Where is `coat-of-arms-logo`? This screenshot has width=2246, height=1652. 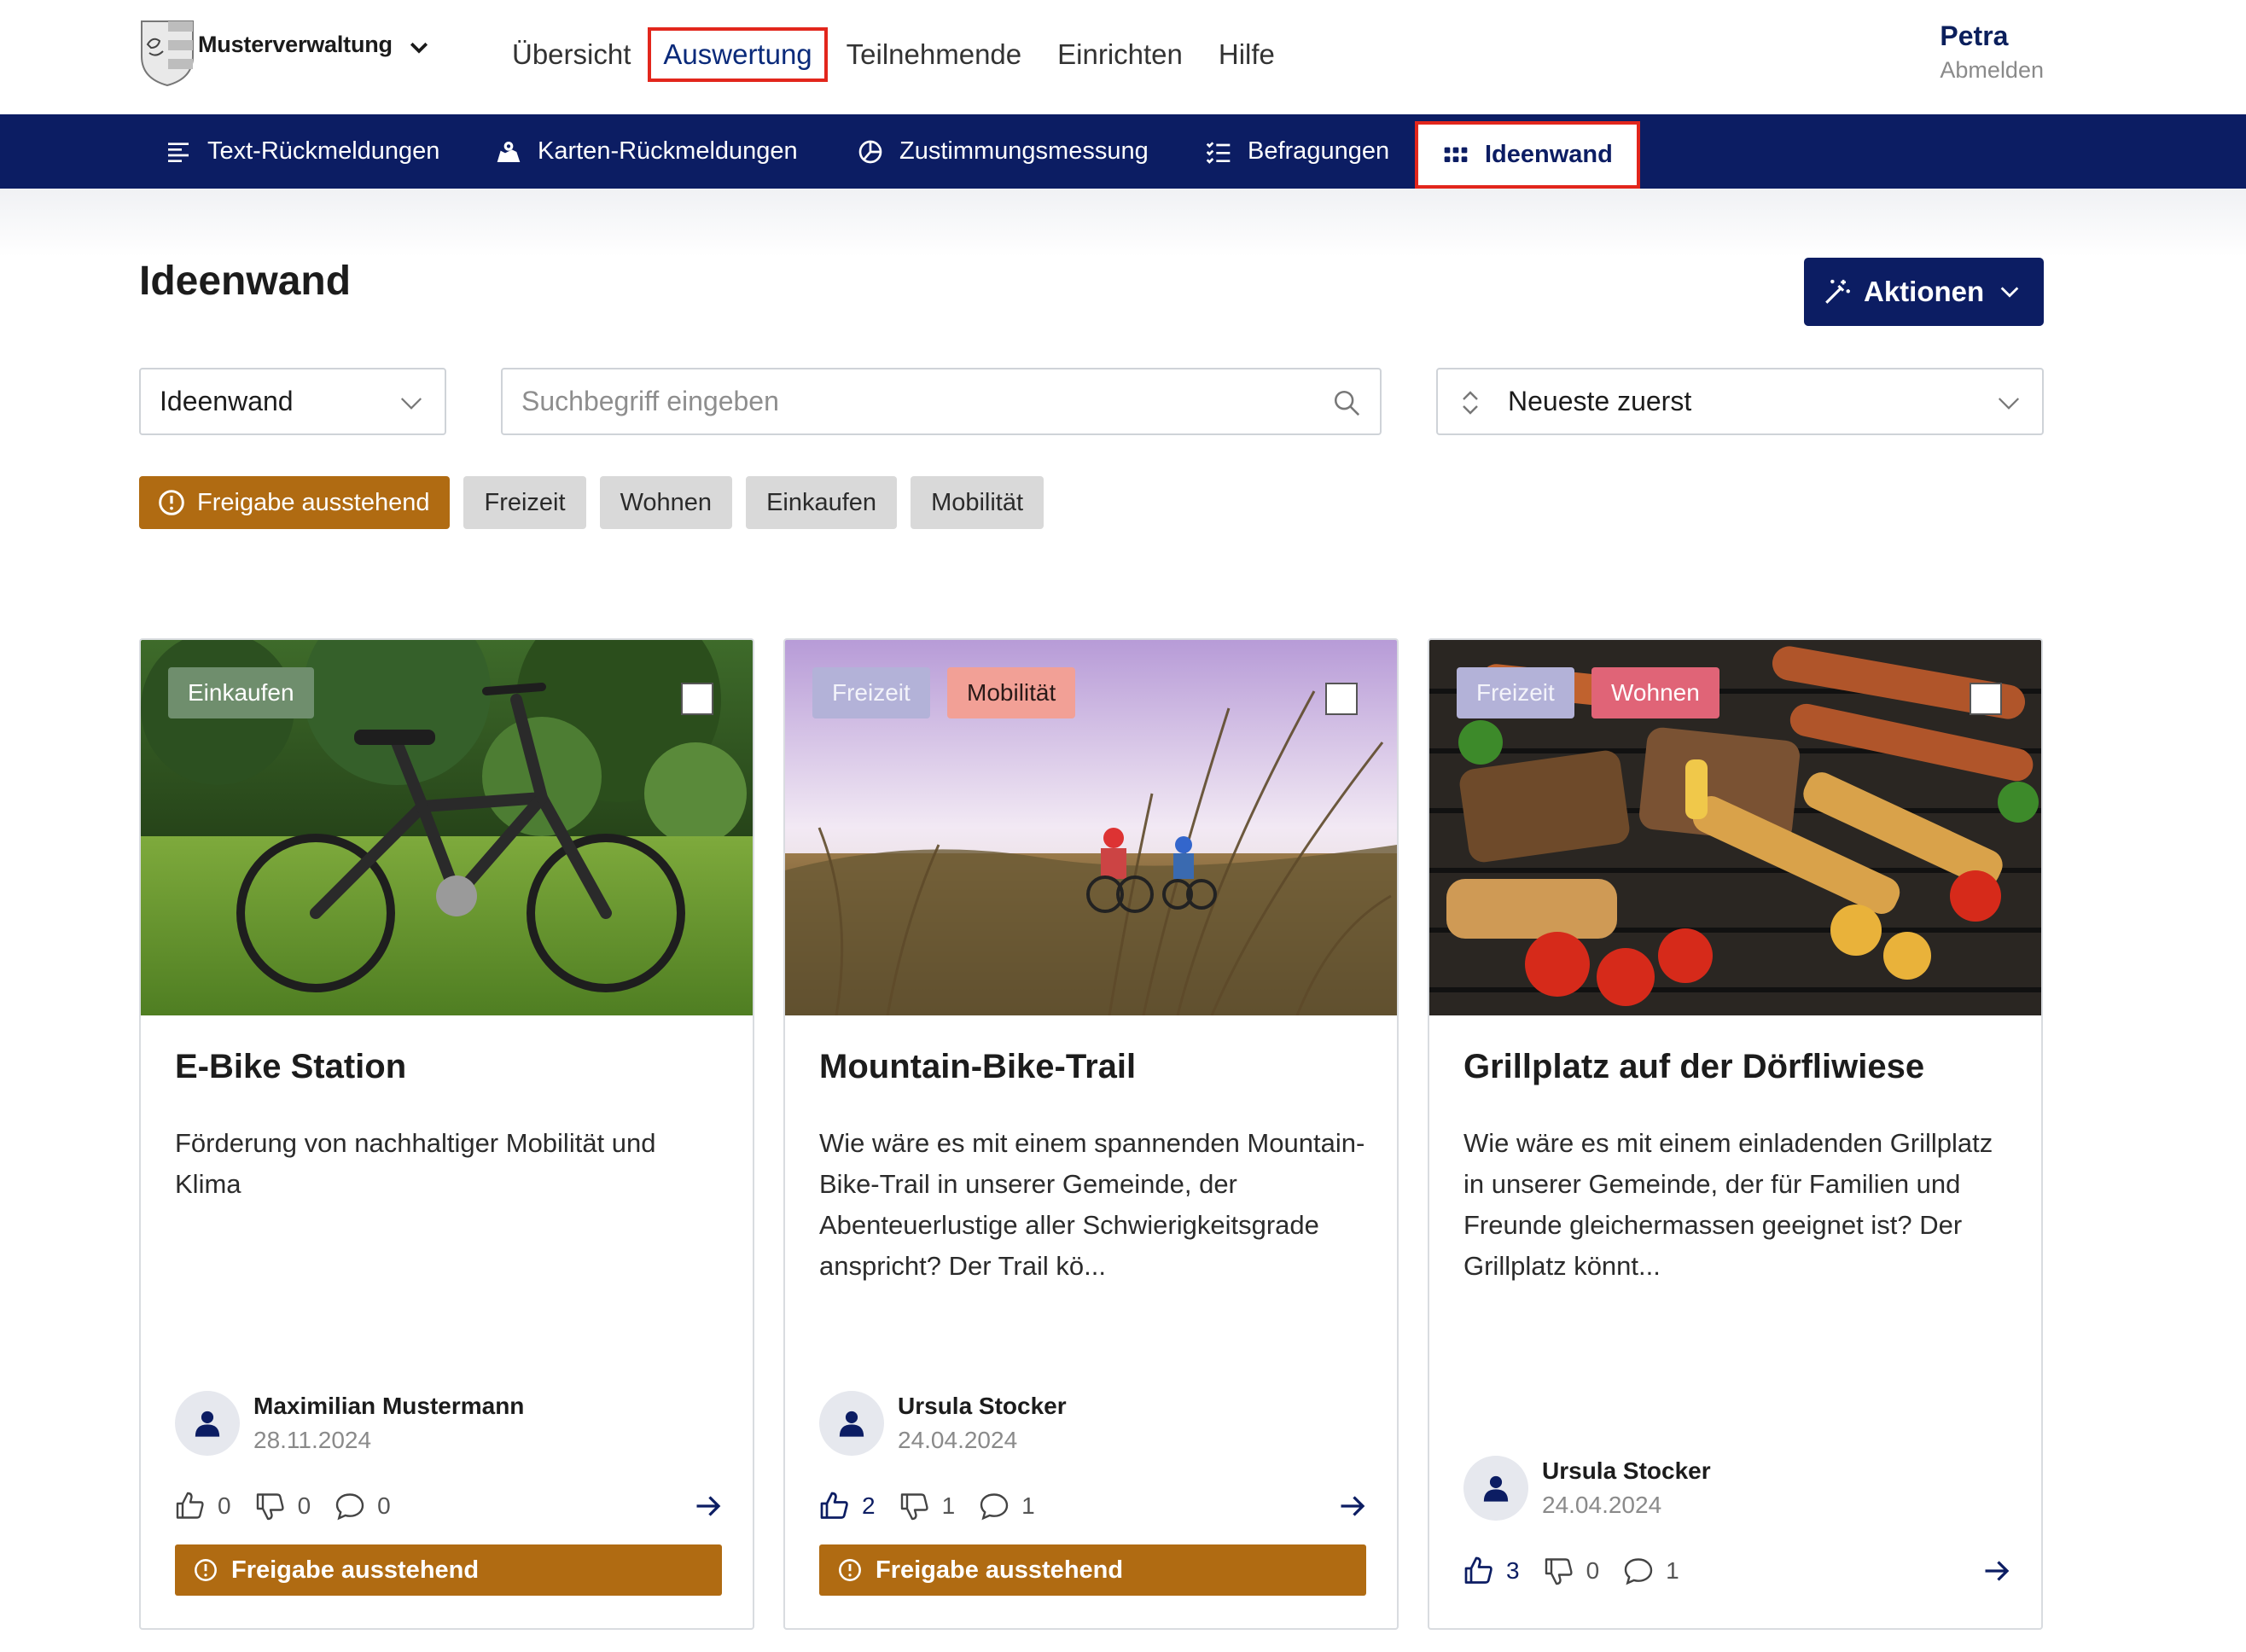 coat-of-arms-logo is located at coordinates (167, 53).